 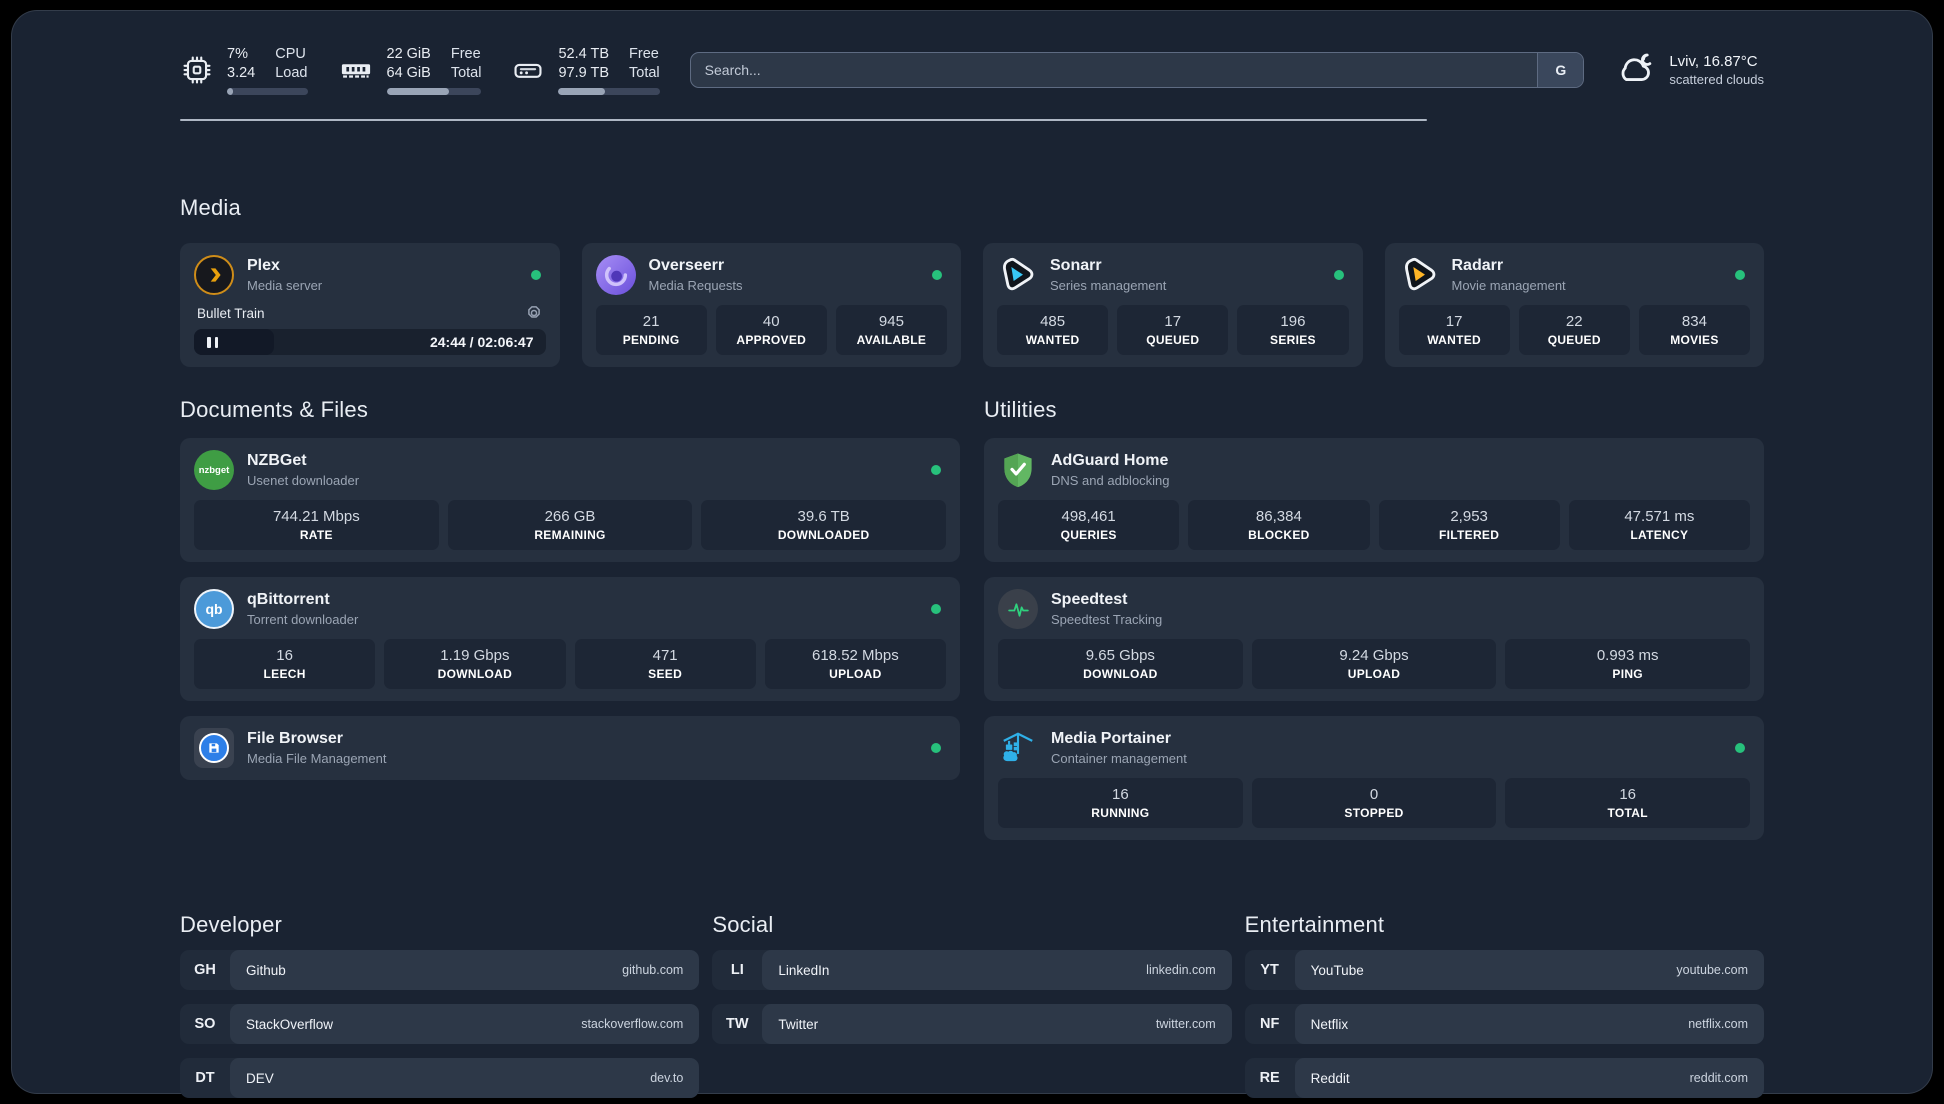 What do you see at coordinates (291, 73) in the screenshot?
I see `resource-label-2: Load` at bounding box center [291, 73].